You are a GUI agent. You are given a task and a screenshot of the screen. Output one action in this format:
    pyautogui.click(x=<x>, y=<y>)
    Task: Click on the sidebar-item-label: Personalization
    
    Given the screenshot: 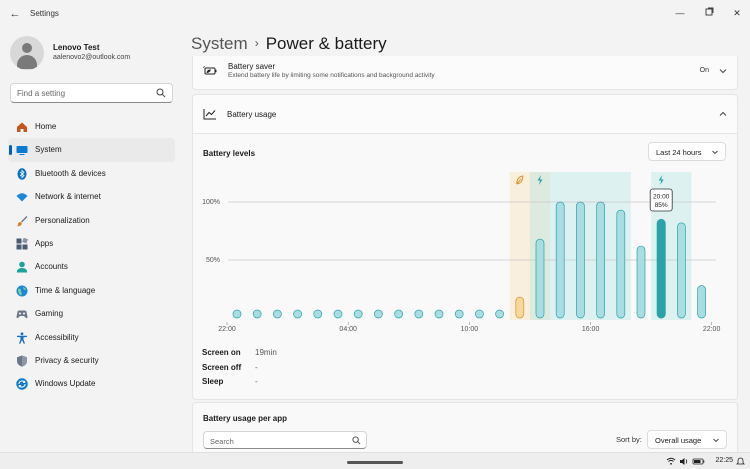 What is the action you would take?
    pyautogui.click(x=62, y=220)
    